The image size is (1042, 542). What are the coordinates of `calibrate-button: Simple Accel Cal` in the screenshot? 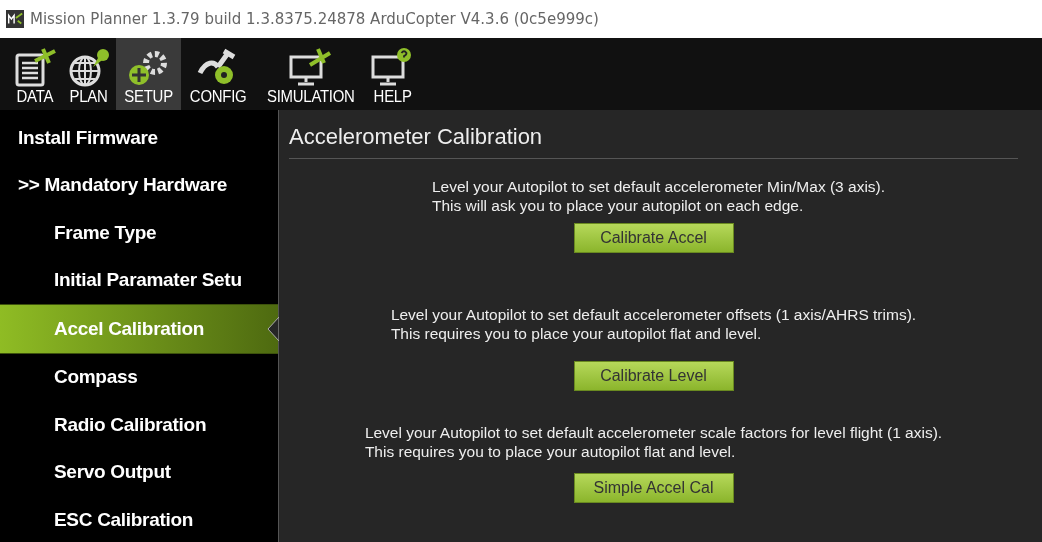 It's located at (653, 488).